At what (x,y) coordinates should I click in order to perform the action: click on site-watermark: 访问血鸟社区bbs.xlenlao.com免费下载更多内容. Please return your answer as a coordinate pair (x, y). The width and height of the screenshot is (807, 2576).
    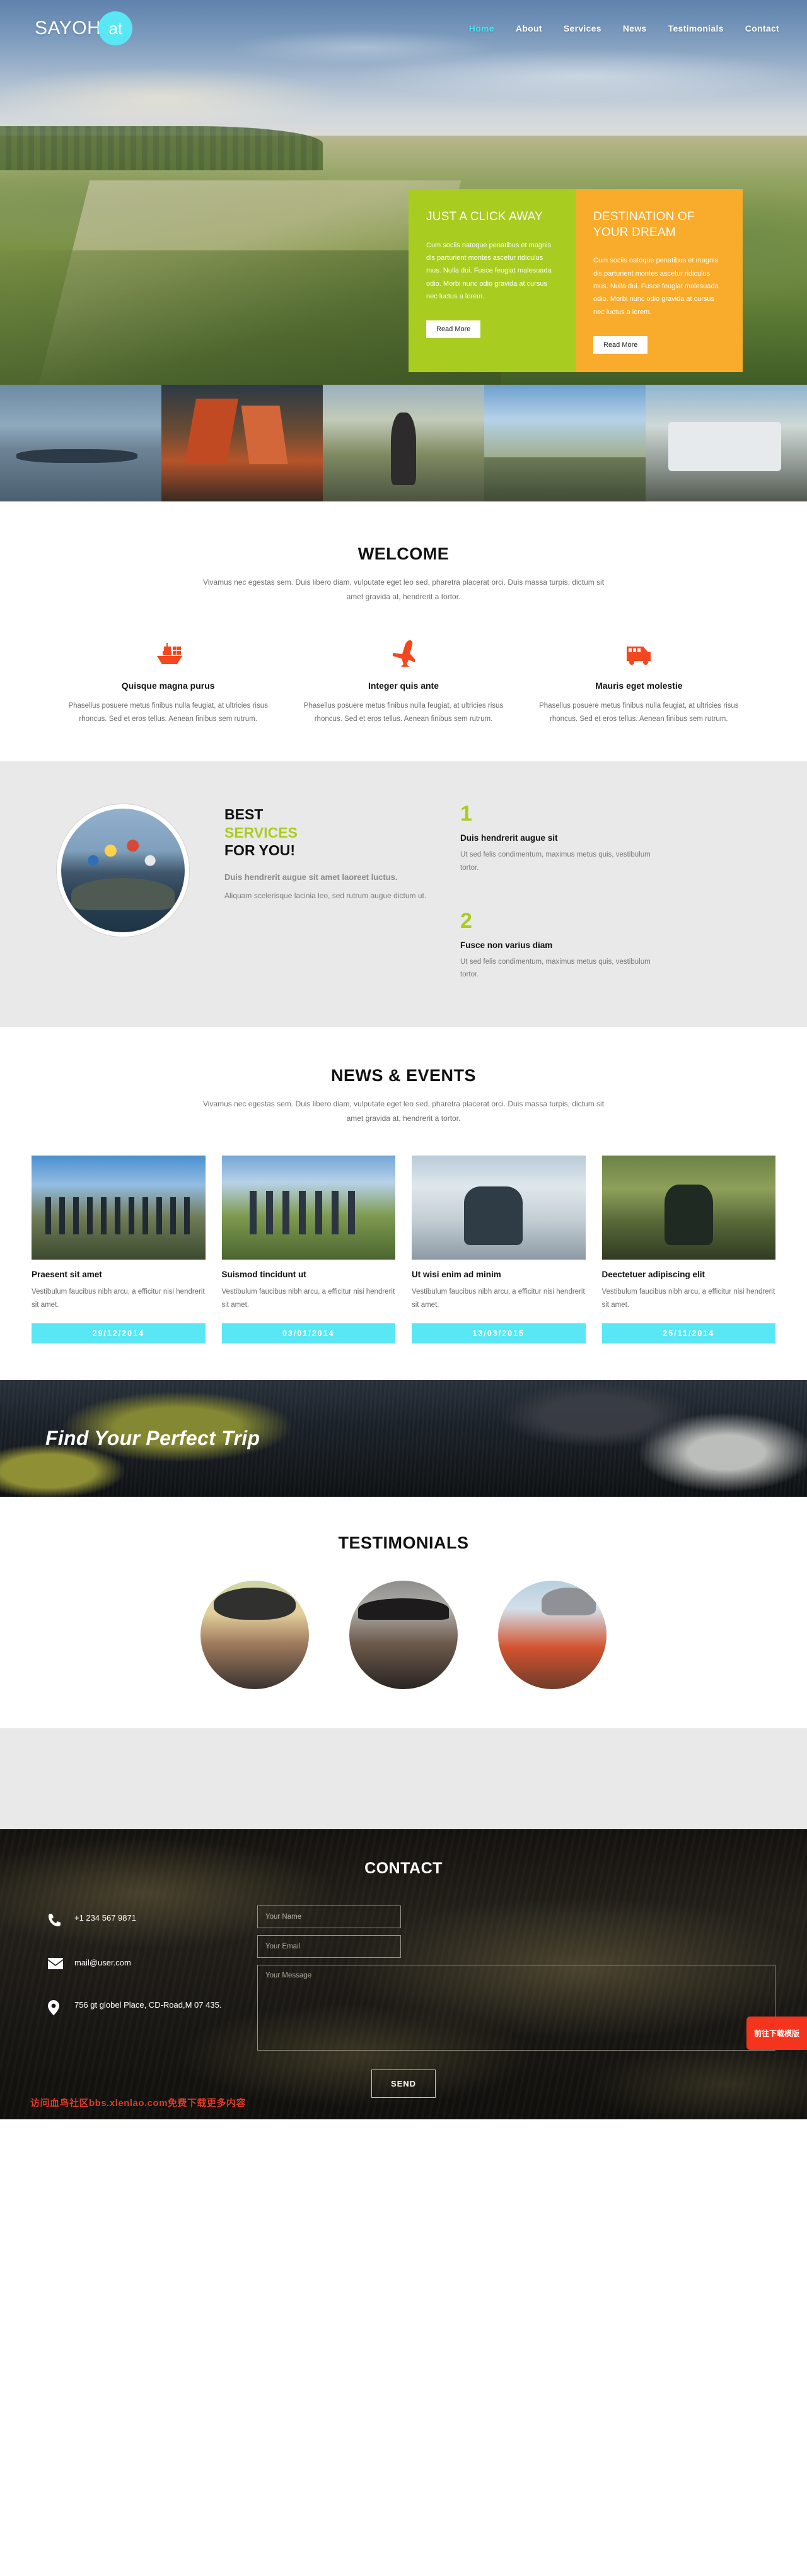
    Looking at the image, I should click on (139, 2103).